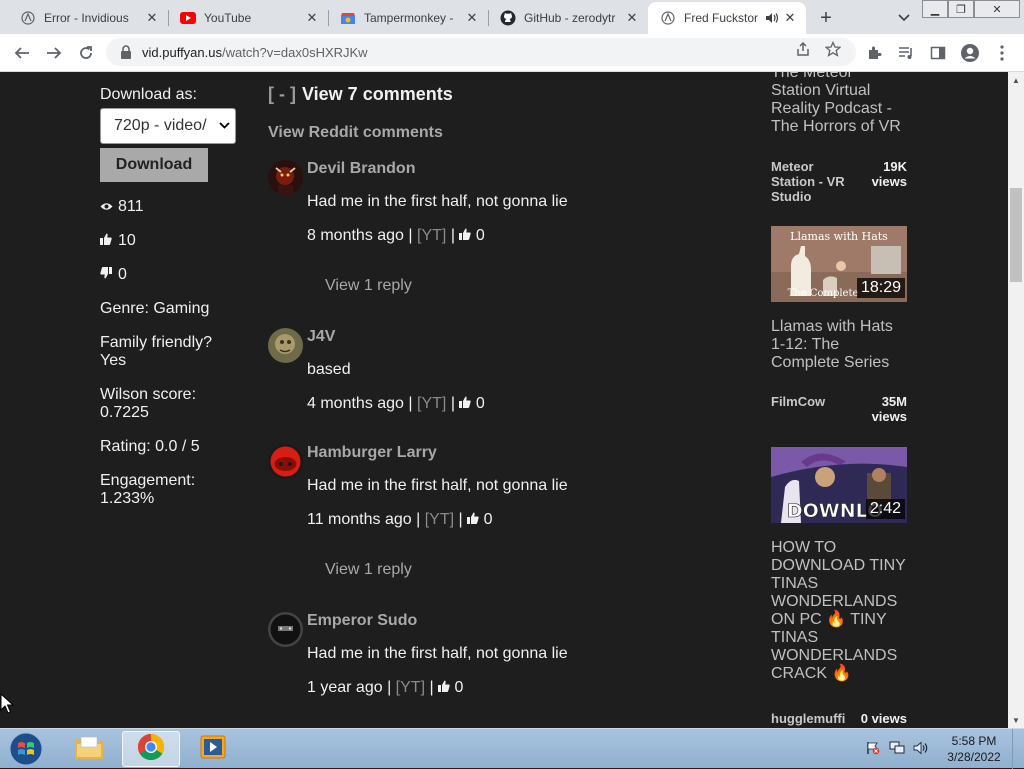 The width and height of the screenshot is (1024, 769). Describe the element at coordinates (772, 18) in the screenshot. I see `audio-playing-icon` at that location.